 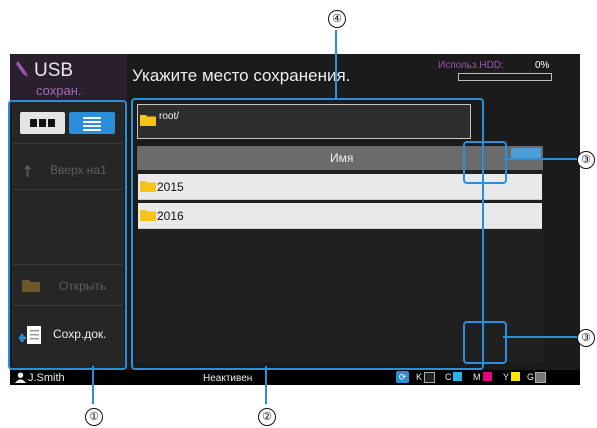 What do you see at coordinates (94, 417) in the screenshot?
I see `callout-number-1: ①` at bounding box center [94, 417].